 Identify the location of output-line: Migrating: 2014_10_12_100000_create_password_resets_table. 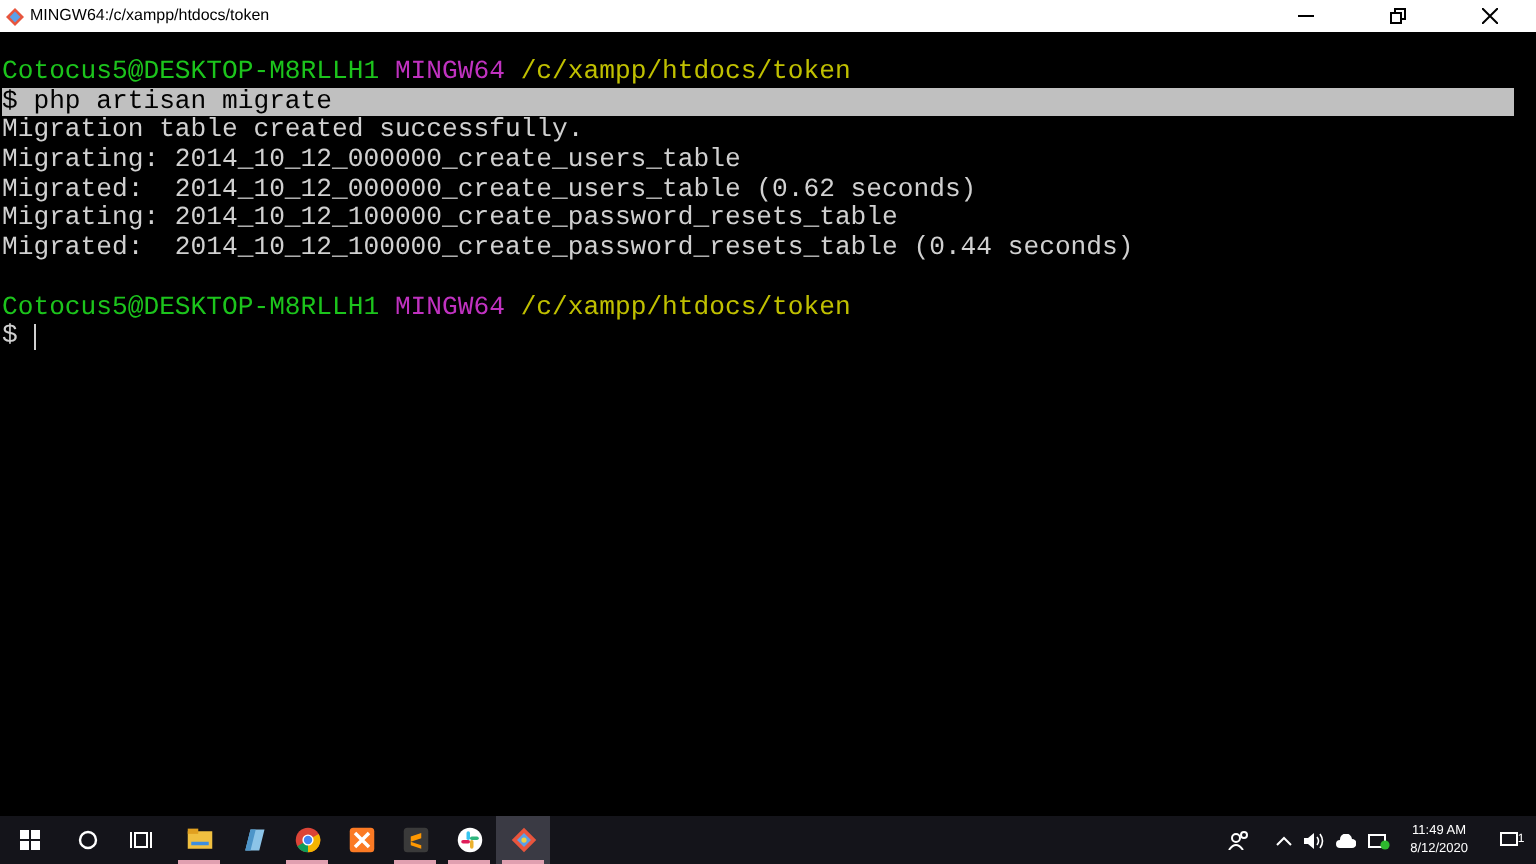
(450, 219).